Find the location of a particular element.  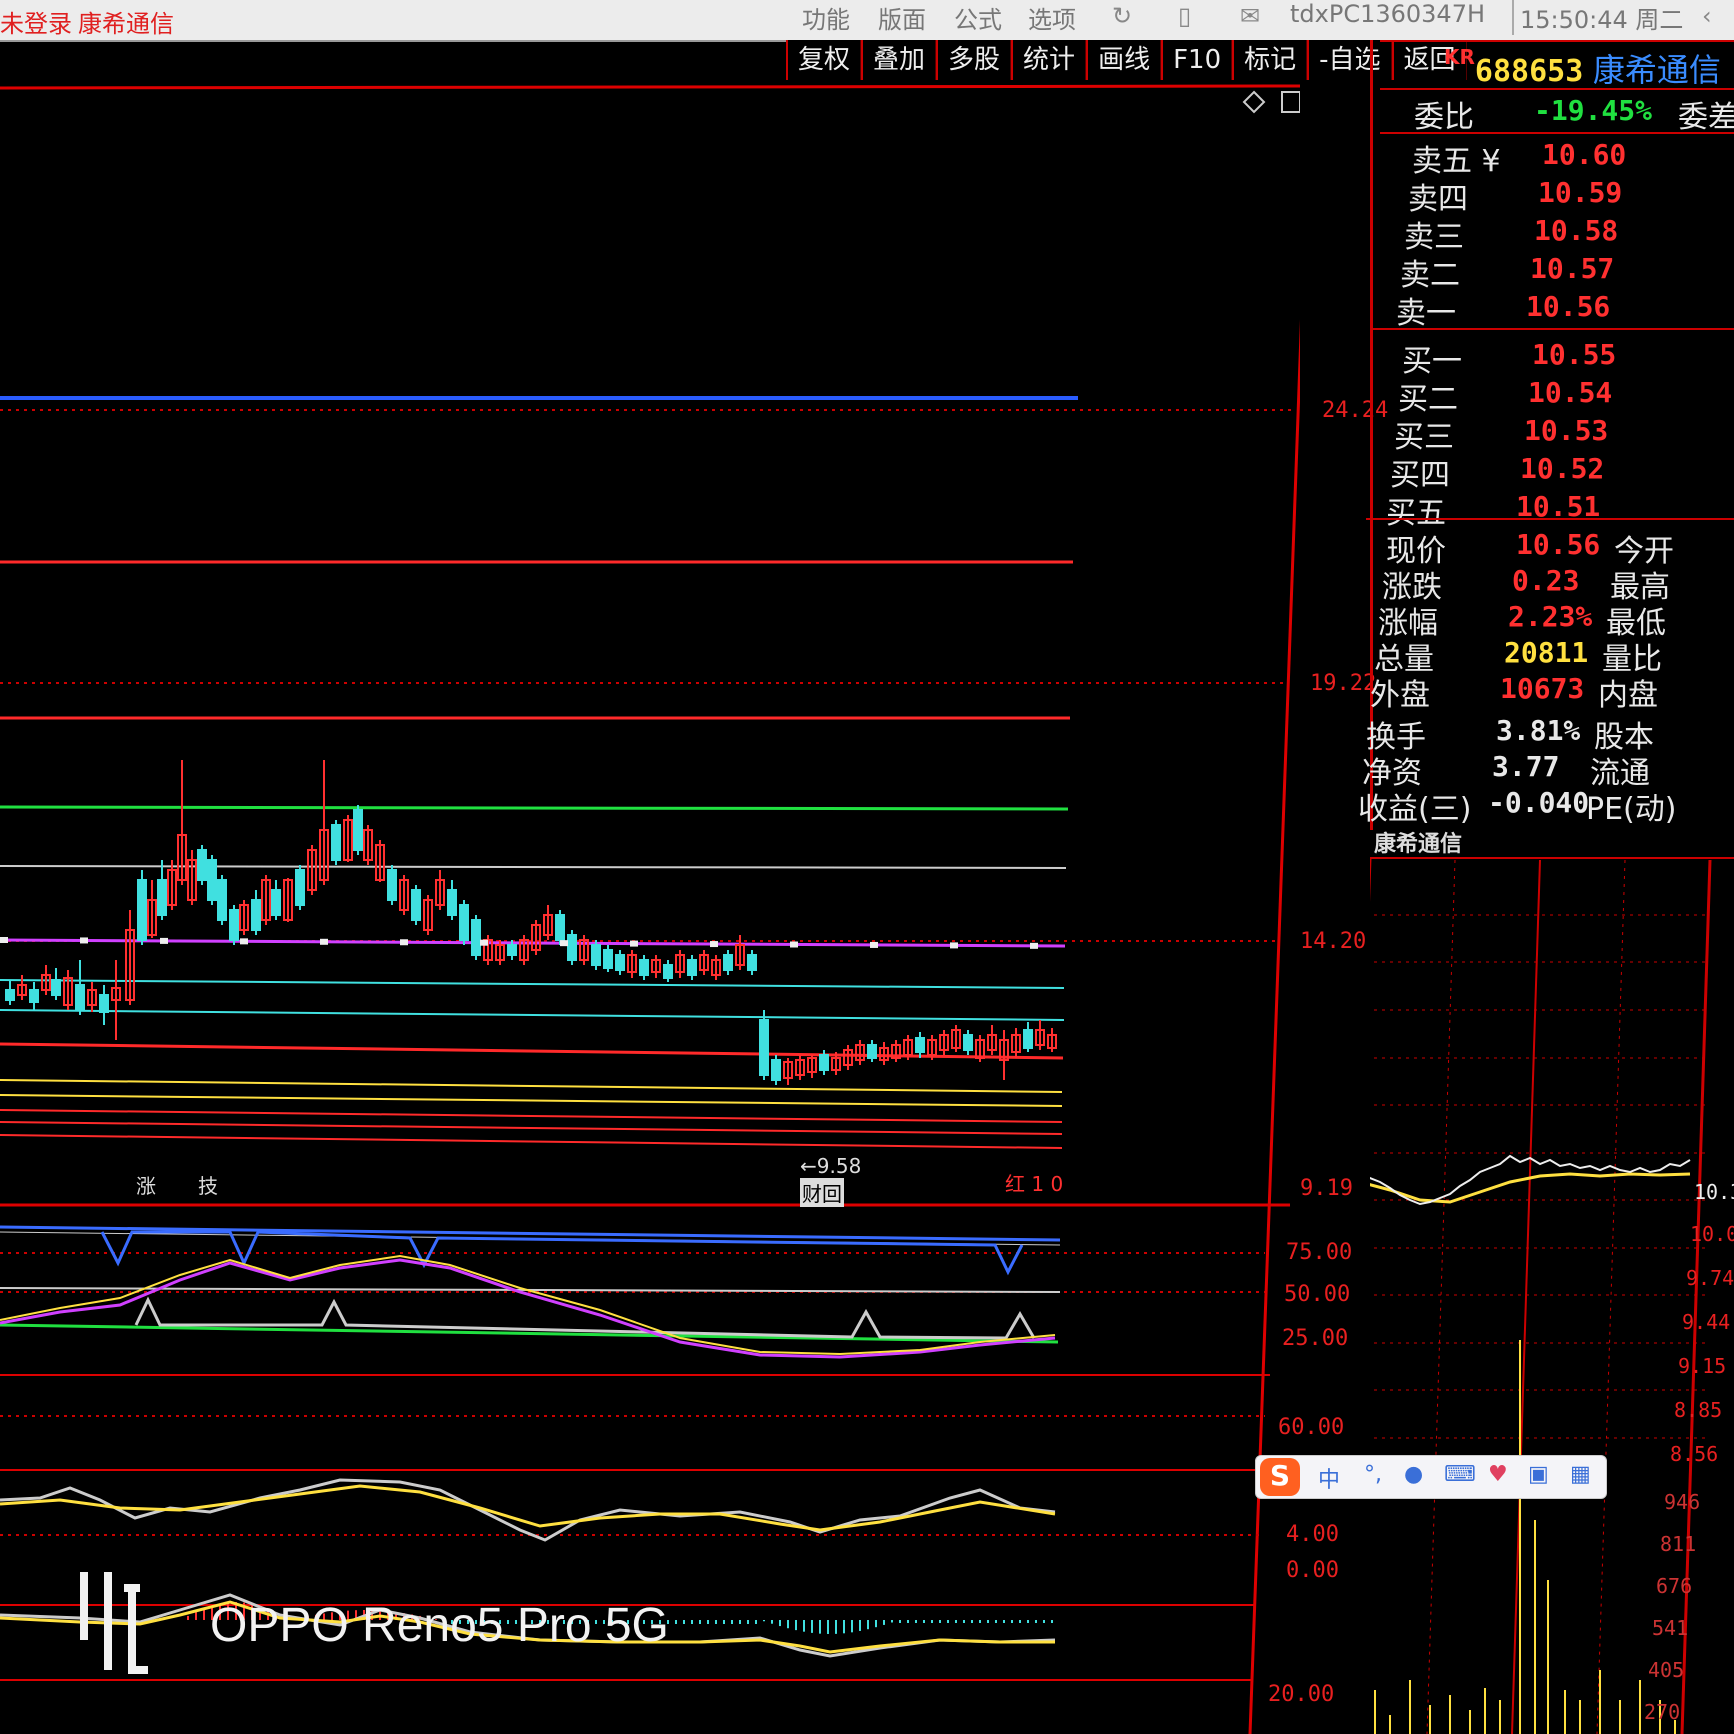

menu-function: 功能 is located at coordinates (826, 17).